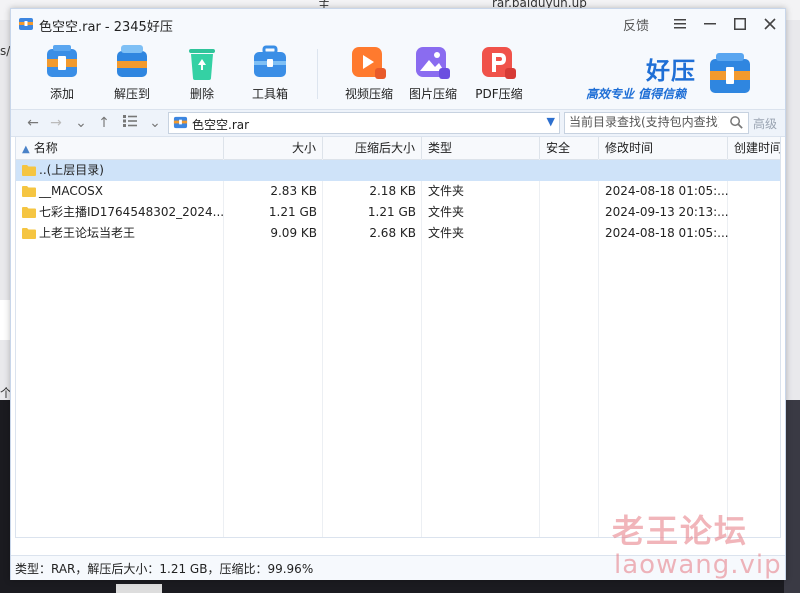 The width and height of the screenshot is (800, 593). Describe the element at coordinates (269, 94) in the screenshot. I see `toolbox-label: 工具箱` at that location.